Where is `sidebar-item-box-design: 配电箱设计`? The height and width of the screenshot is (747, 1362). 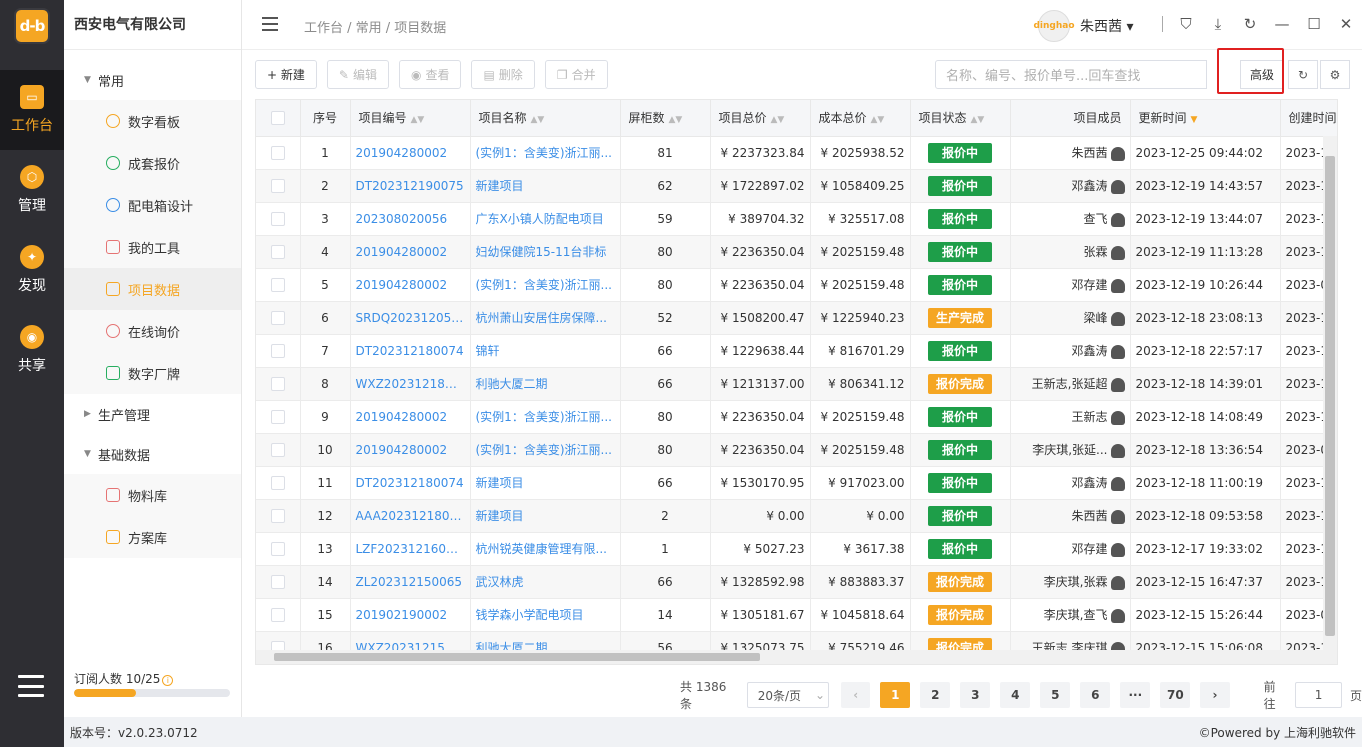 sidebar-item-box-design: 配电箱设计 is located at coordinates (152, 205).